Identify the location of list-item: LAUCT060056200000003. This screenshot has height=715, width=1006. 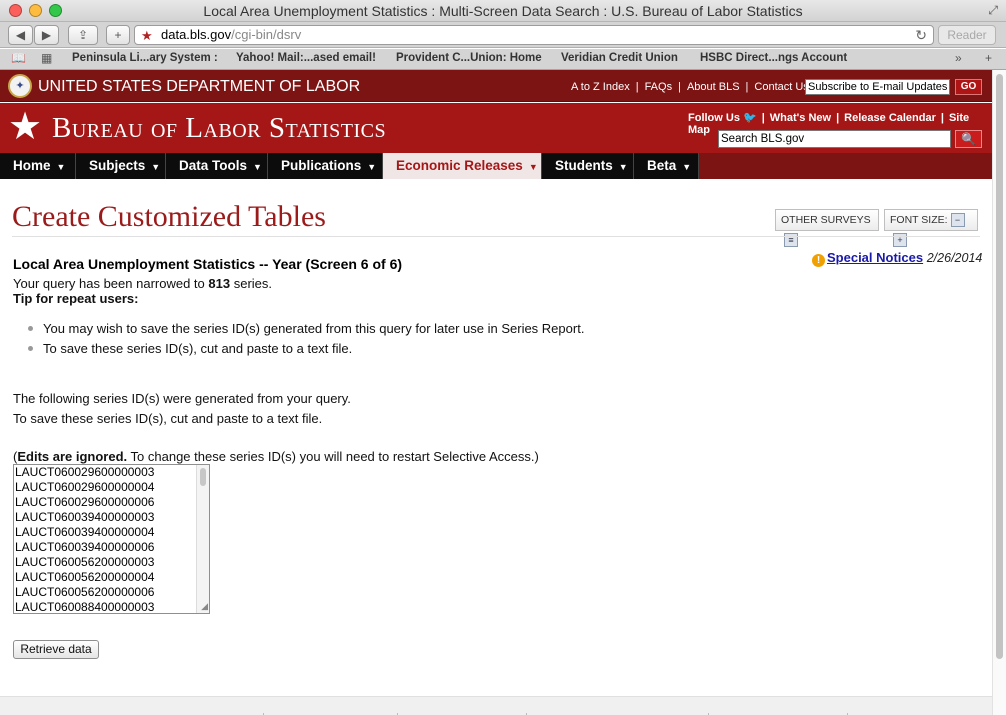
(85, 562).